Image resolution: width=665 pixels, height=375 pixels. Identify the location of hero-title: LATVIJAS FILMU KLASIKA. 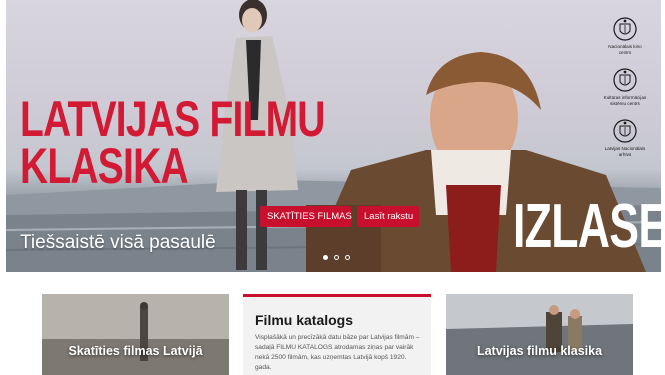
(172, 142).